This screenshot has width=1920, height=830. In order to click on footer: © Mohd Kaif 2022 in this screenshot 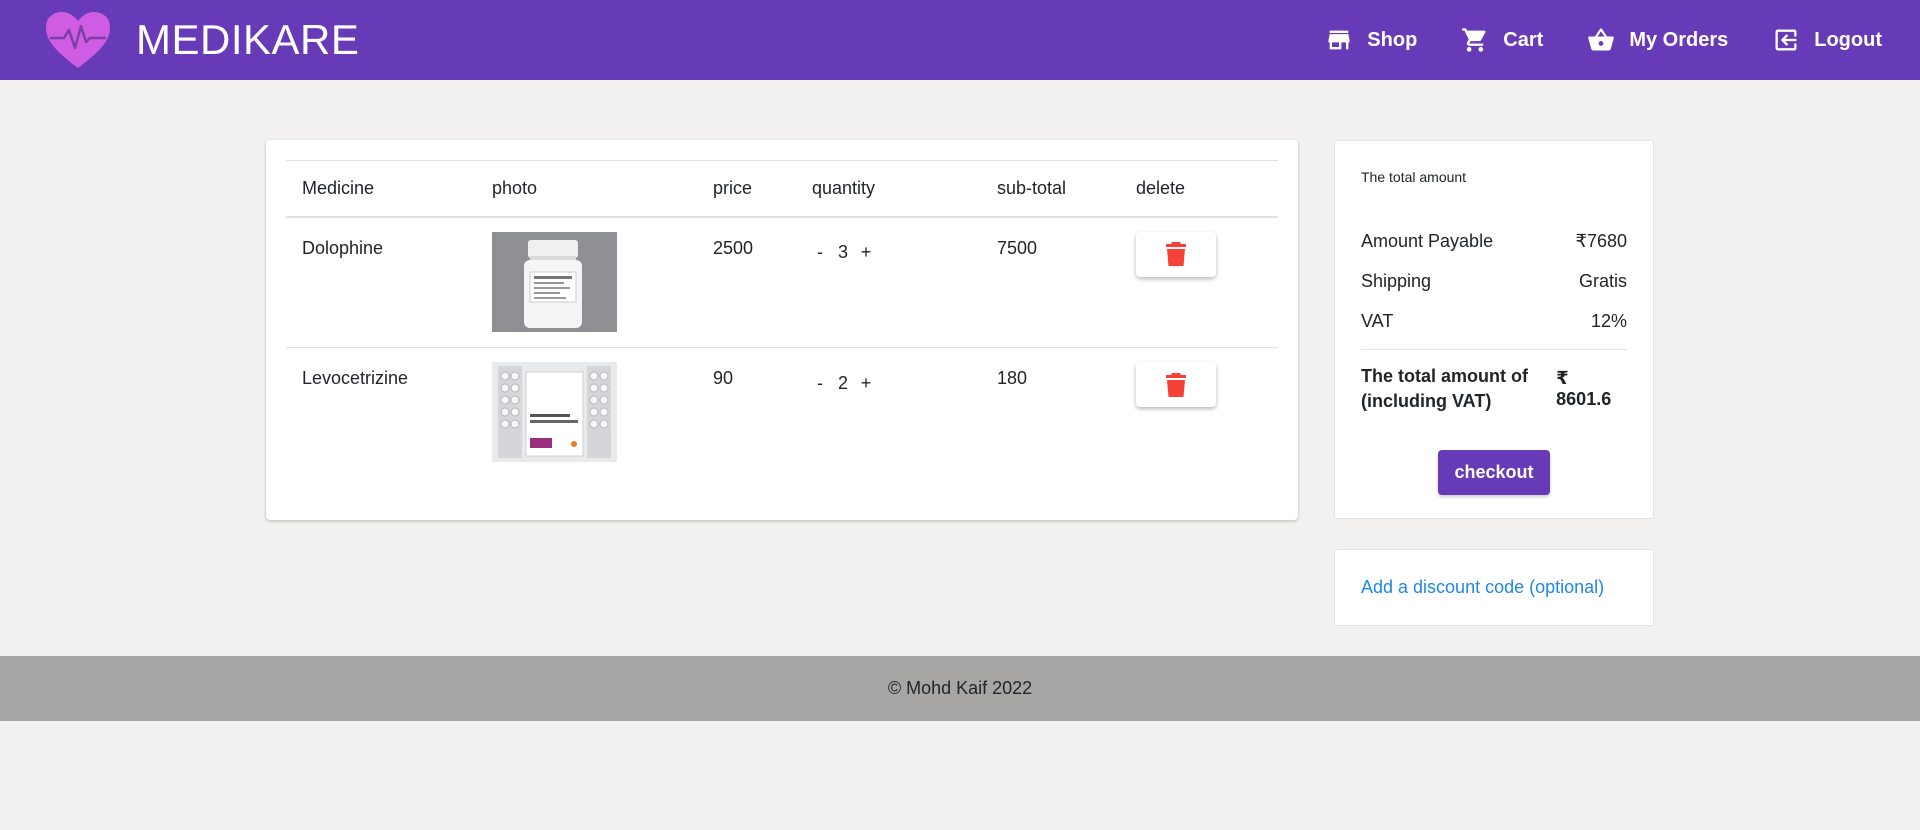, I will do `click(960, 688)`.